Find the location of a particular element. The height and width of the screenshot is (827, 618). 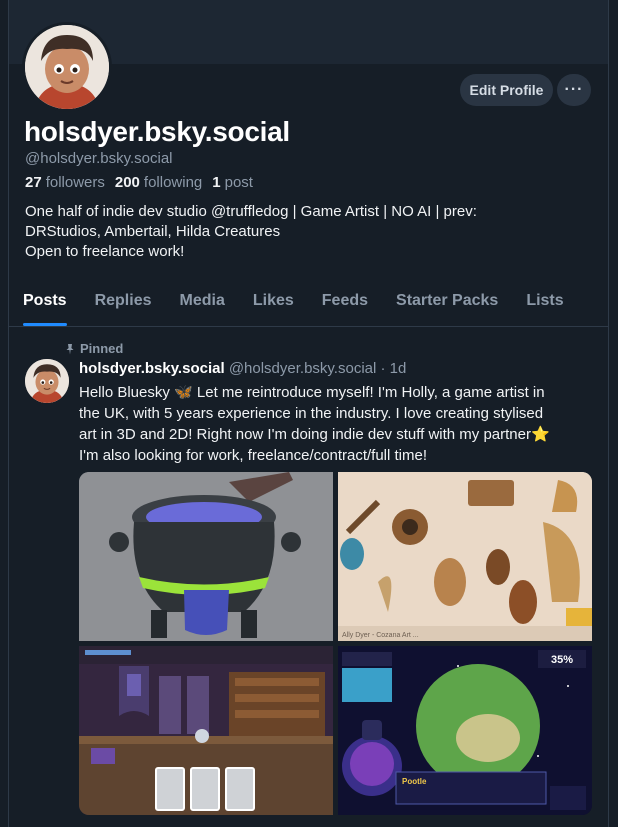

pinned-label: Pinned is located at coordinates (102, 348).